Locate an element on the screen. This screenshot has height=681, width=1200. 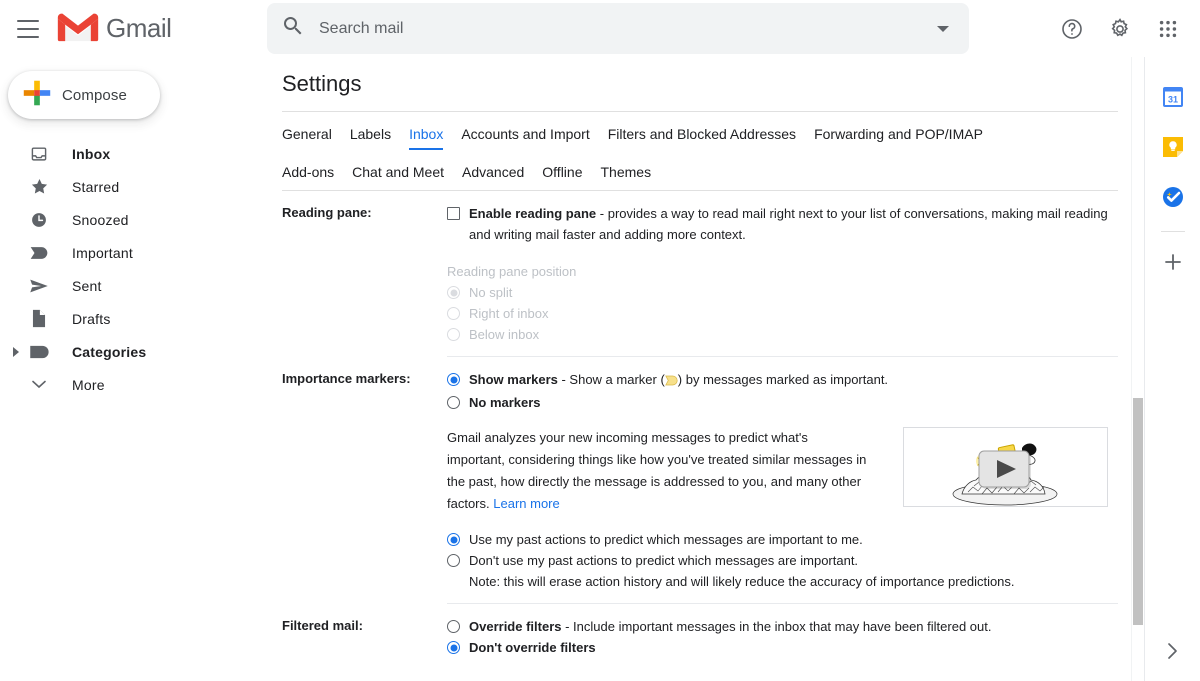
brand-label: Gmail is located at coordinates (139, 28).